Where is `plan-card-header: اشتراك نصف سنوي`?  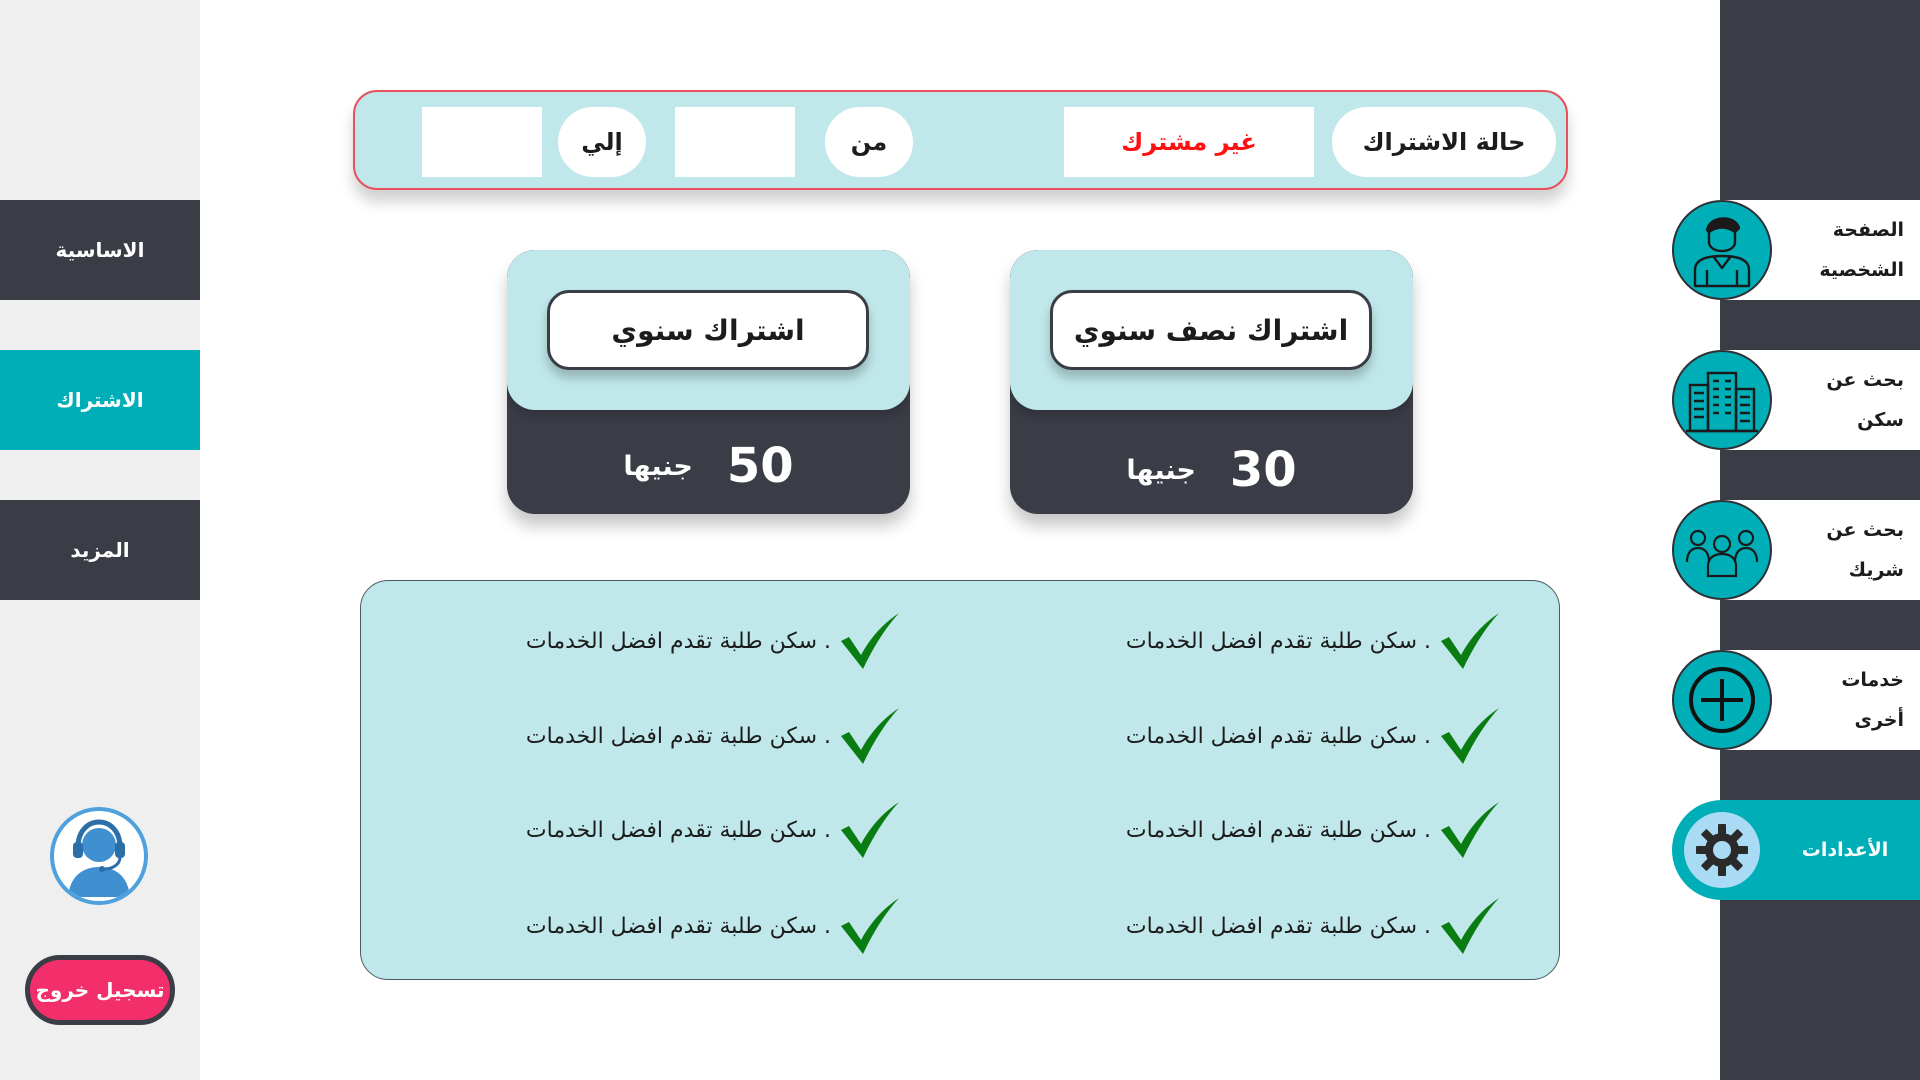
plan-card-header: اشتراك نصف سنوي is located at coordinates (1211, 330).